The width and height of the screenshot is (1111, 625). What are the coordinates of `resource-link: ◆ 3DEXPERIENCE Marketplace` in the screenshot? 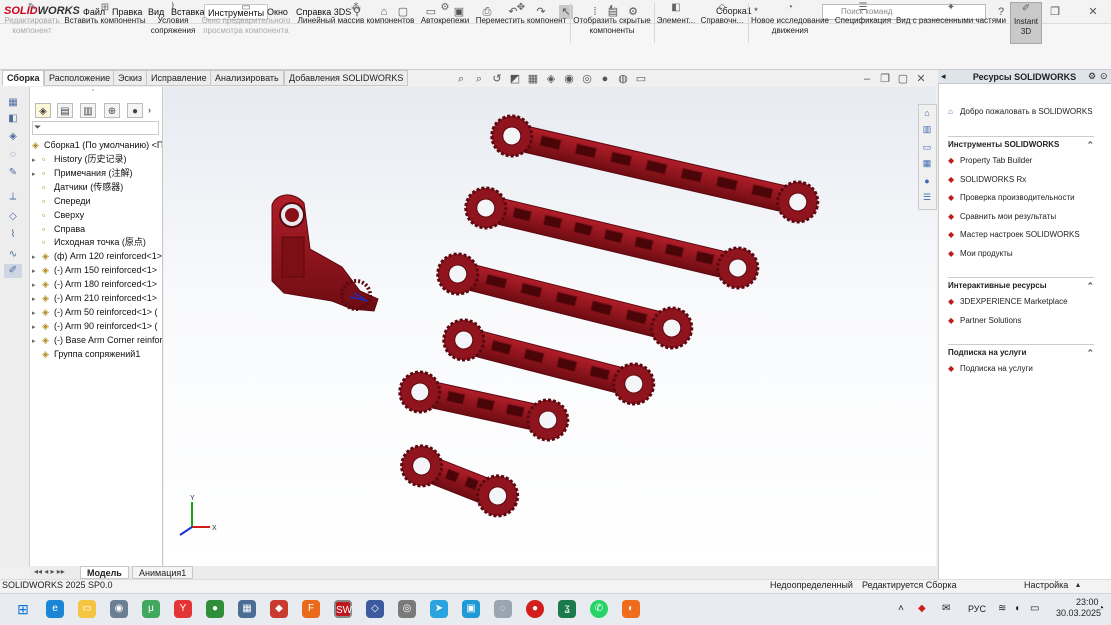 It's located at (1008, 301).